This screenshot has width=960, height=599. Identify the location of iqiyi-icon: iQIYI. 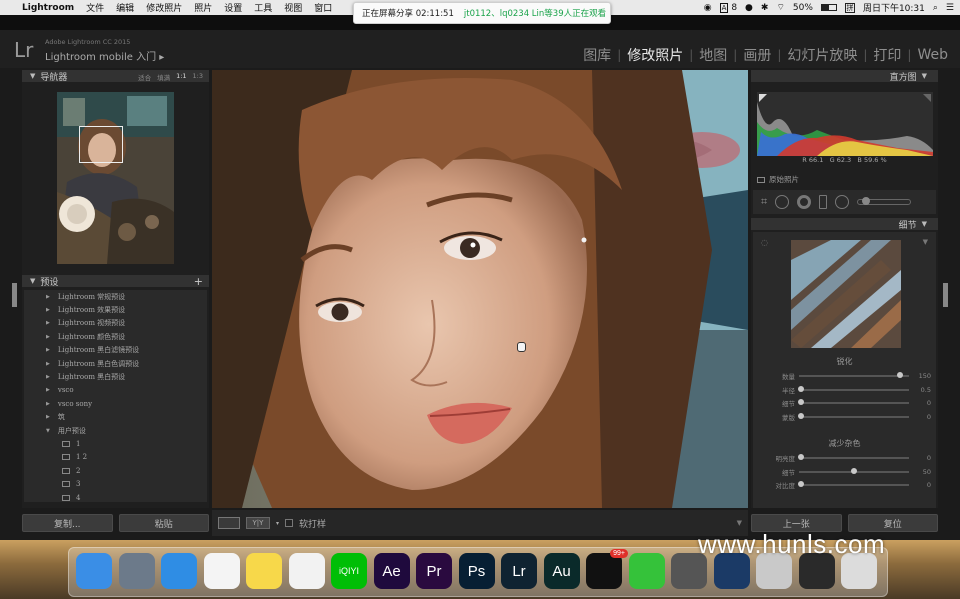
(349, 571).